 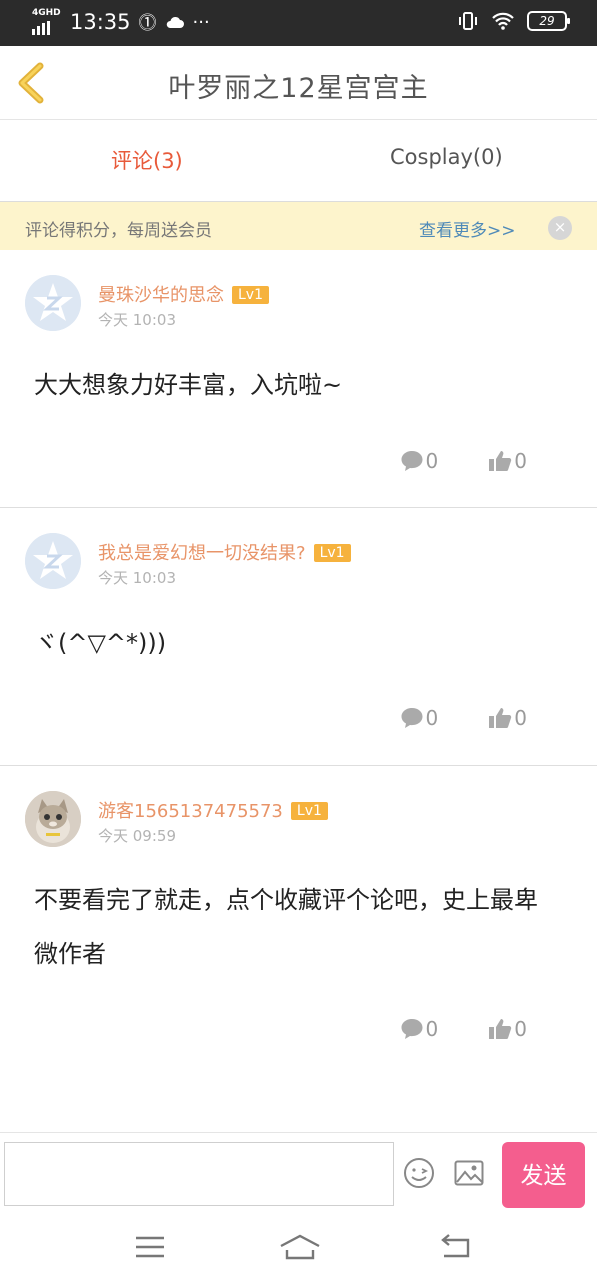 I want to click on signal-indicator: 4GHD, so click(x=46, y=21).